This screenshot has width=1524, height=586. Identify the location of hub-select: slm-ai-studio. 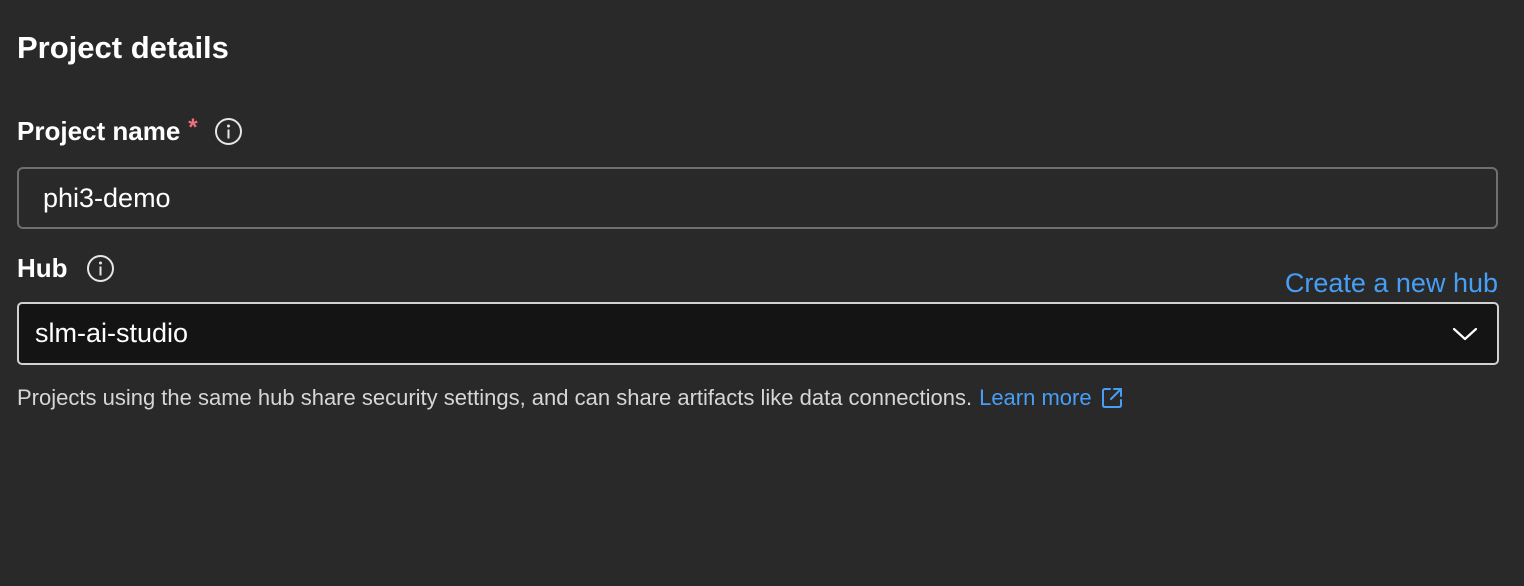
(758, 333).